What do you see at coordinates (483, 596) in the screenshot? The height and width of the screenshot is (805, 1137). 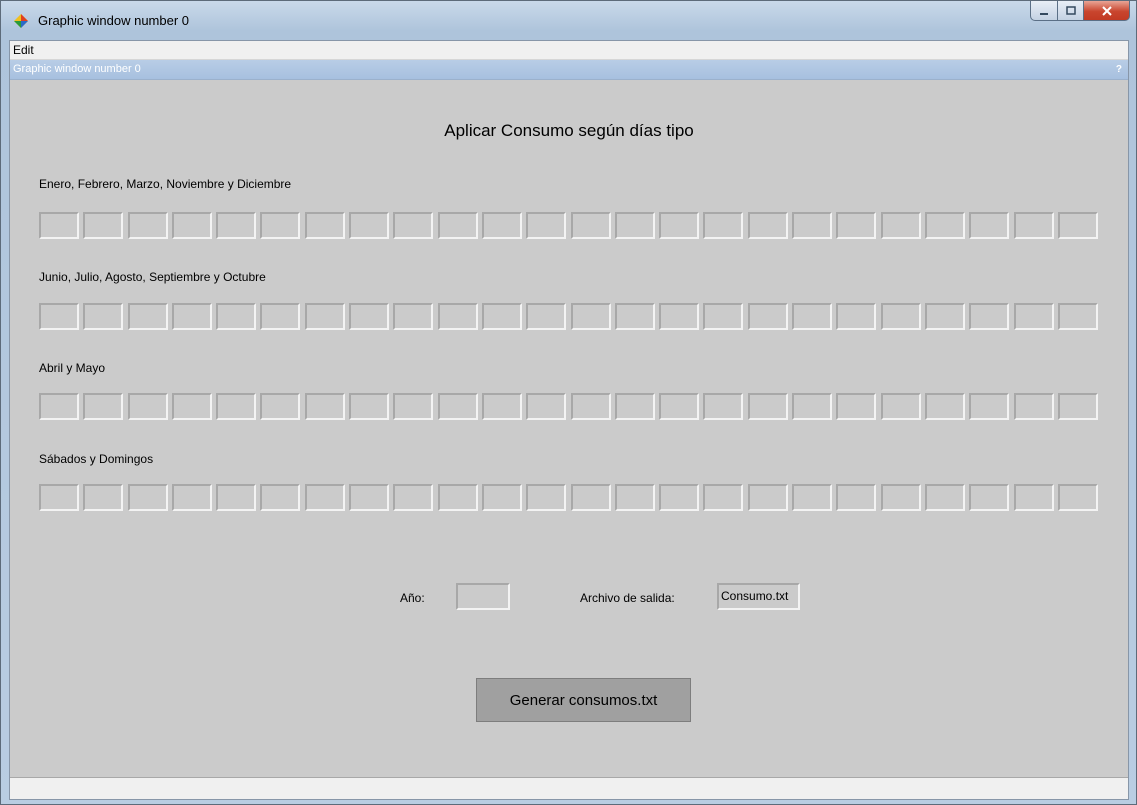 I see `year-input` at bounding box center [483, 596].